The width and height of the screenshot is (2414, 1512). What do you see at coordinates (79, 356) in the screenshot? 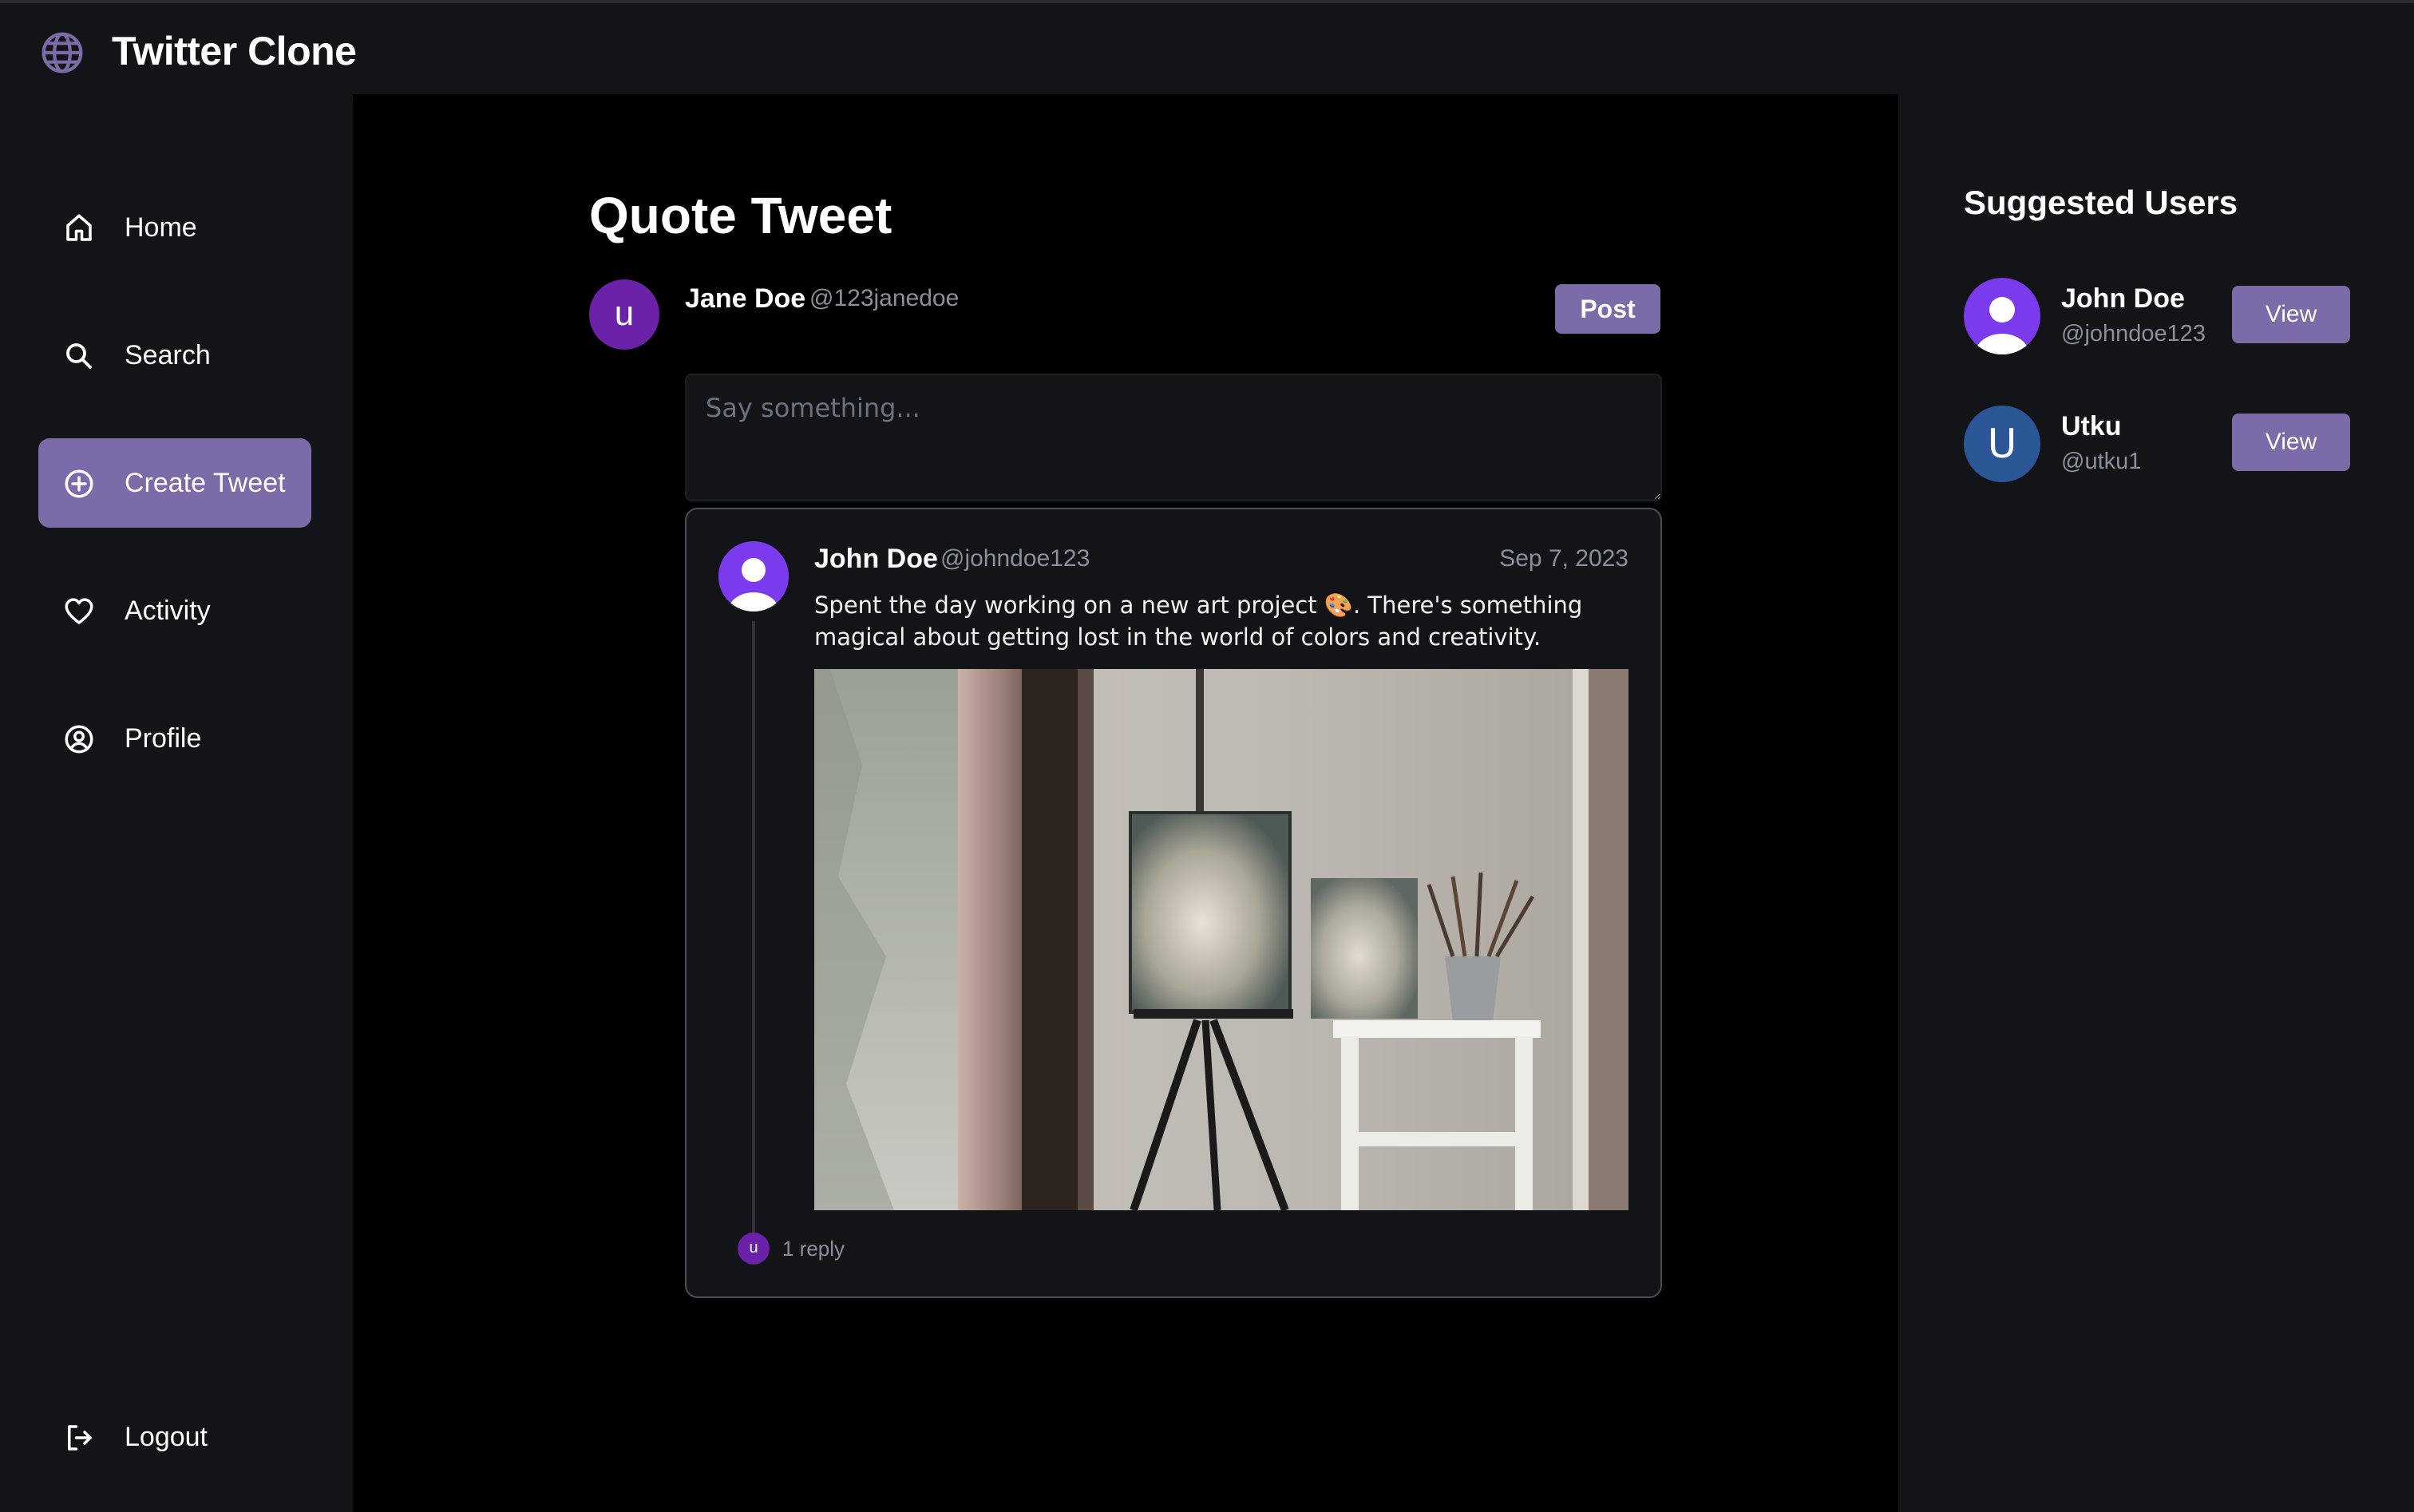
I see `search-icon` at bounding box center [79, 356].